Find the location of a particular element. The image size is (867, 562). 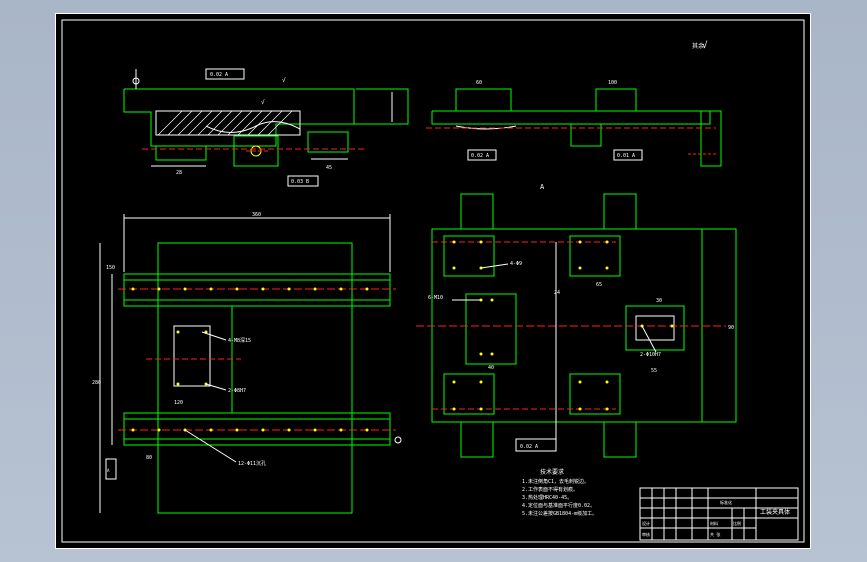

dim-small-6: 80 is located at coordinates (149, 458).